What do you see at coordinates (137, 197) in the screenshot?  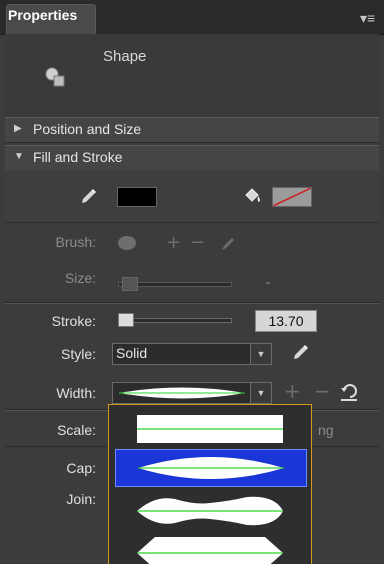 I see `fill-color-swatch` at bounding box center [137, 197].